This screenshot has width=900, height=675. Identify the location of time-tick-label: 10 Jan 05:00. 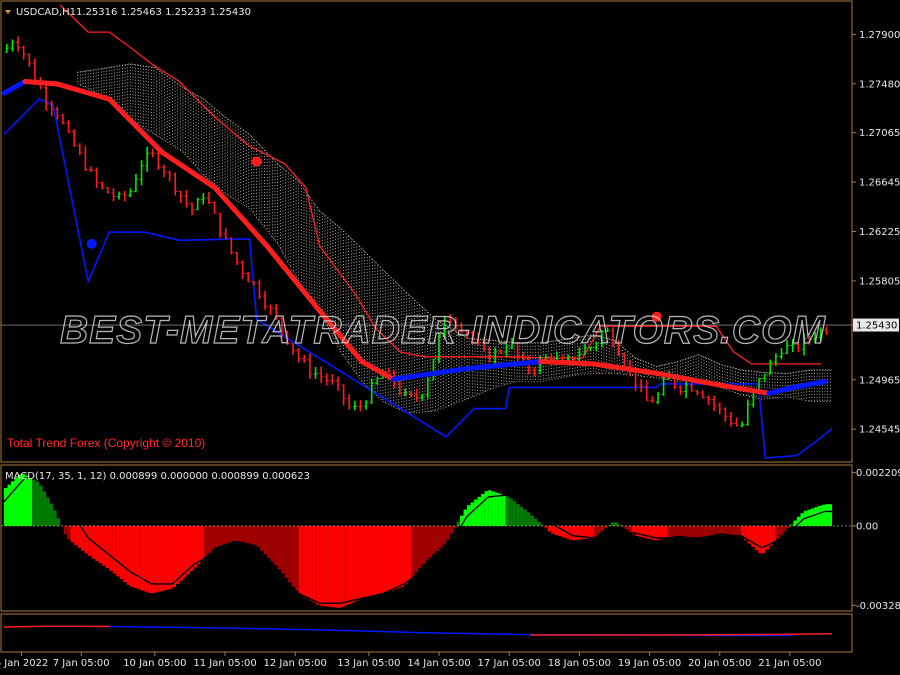
(154, 663).